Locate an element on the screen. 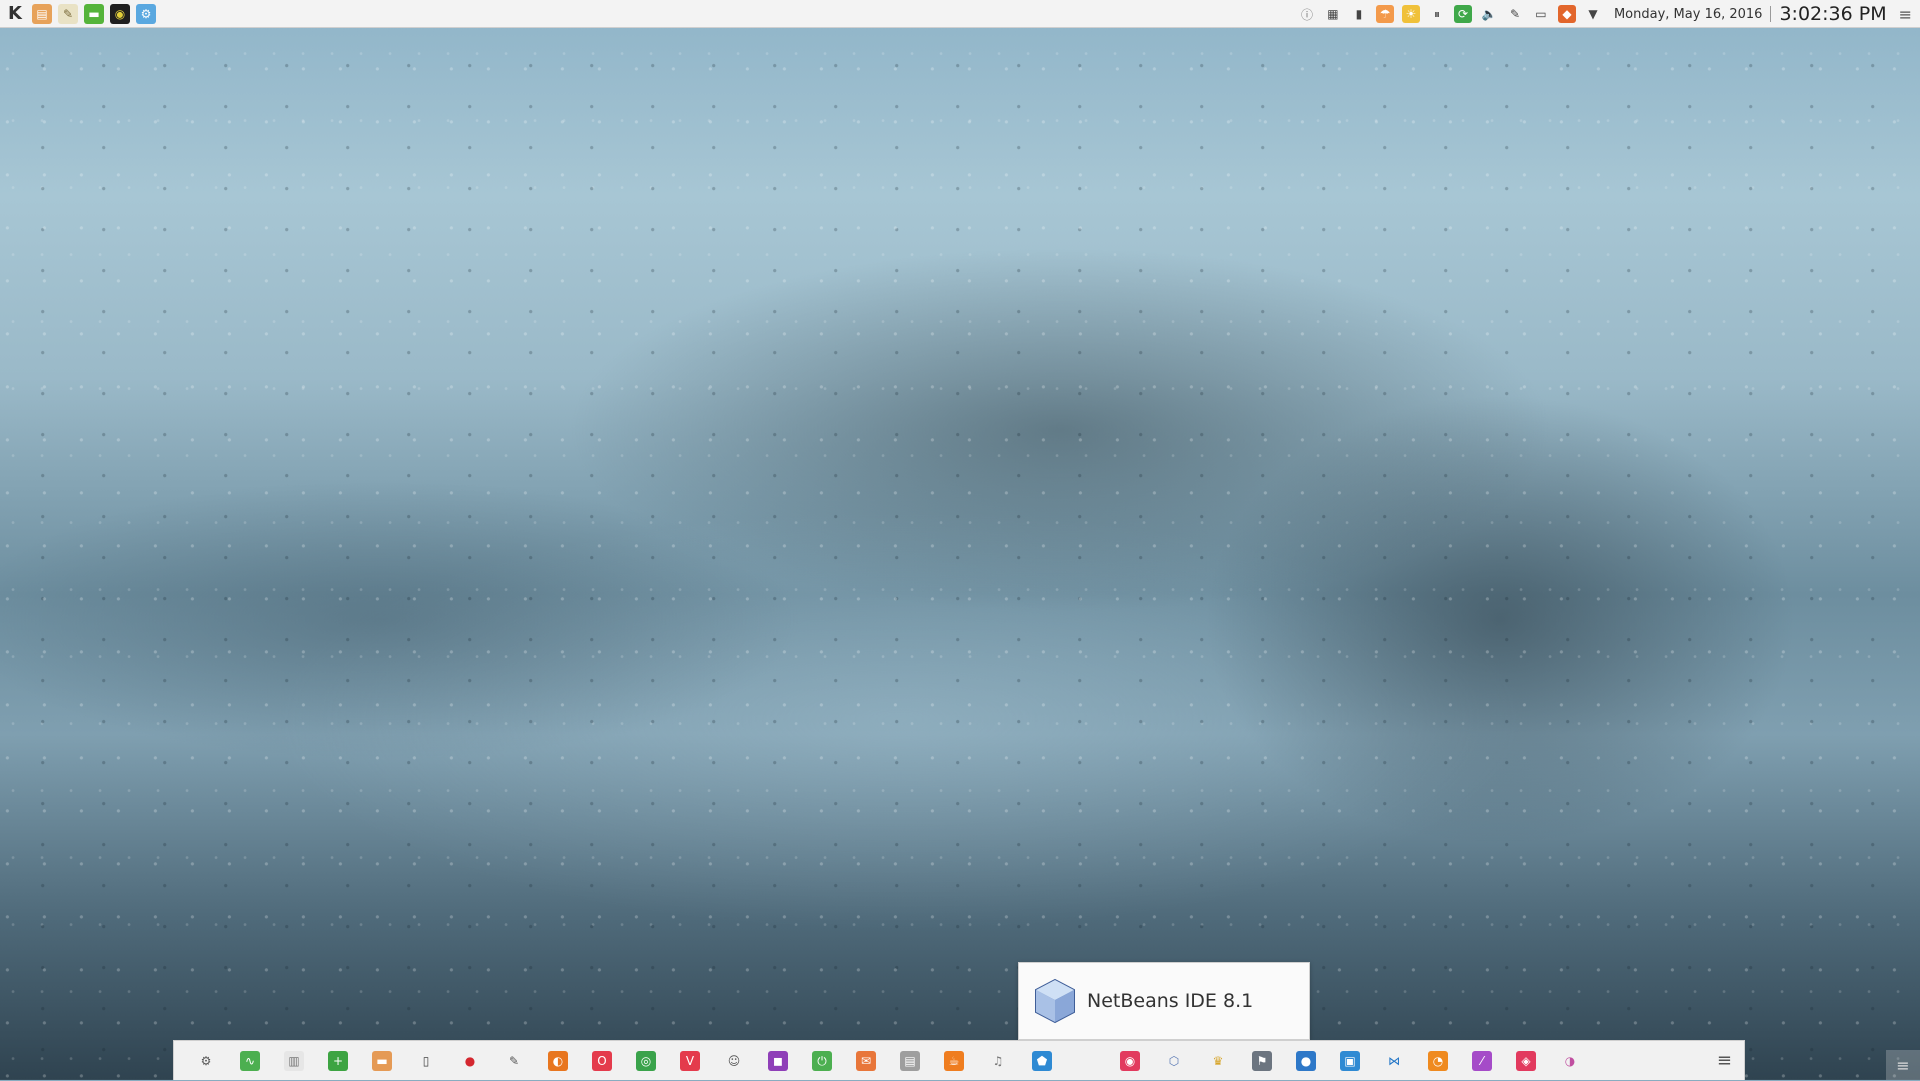 This screenshot has height=1081, width=1920. dock-item-music: ♫ is located at coordinates (998, 1061).